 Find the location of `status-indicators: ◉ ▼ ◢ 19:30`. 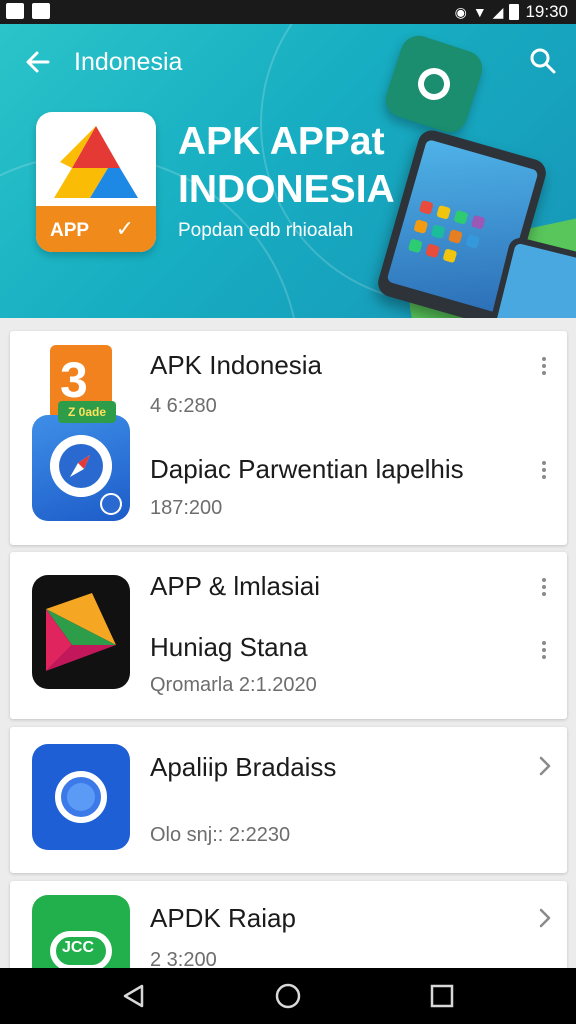

status-indicators: ◉ ▼ ◢ 19:30 is located at coordinates (511, 12).